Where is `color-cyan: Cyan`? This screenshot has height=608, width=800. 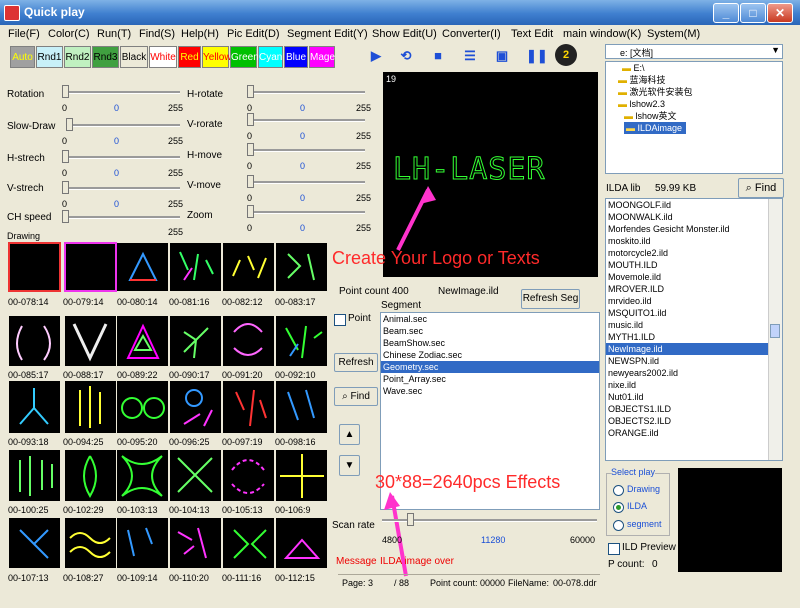
color-cyan: Cyan is located at coordinates (270, 57).